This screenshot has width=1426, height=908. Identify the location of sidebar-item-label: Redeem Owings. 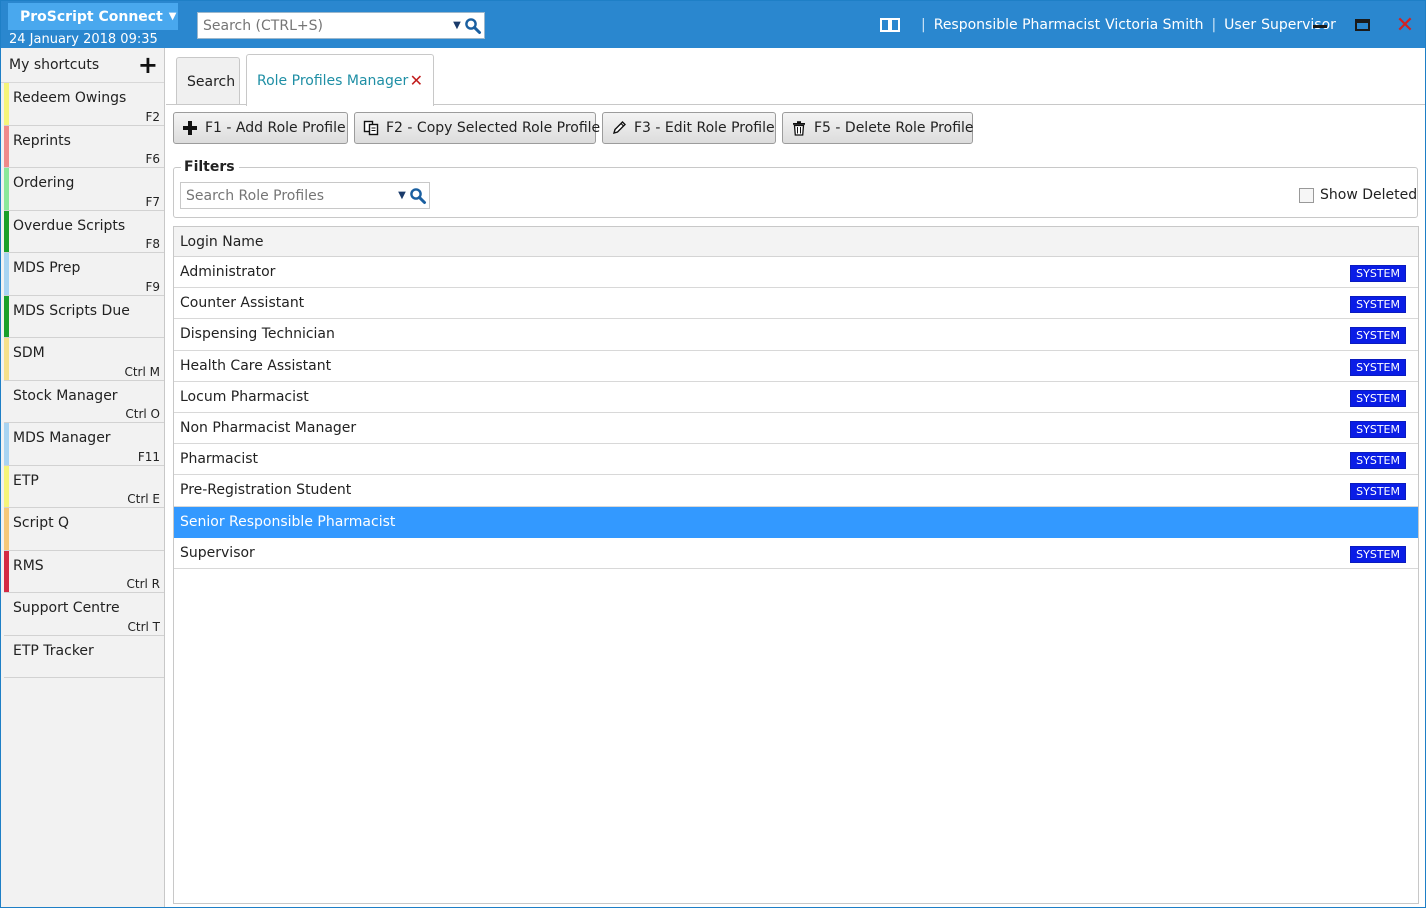
(70, 98).